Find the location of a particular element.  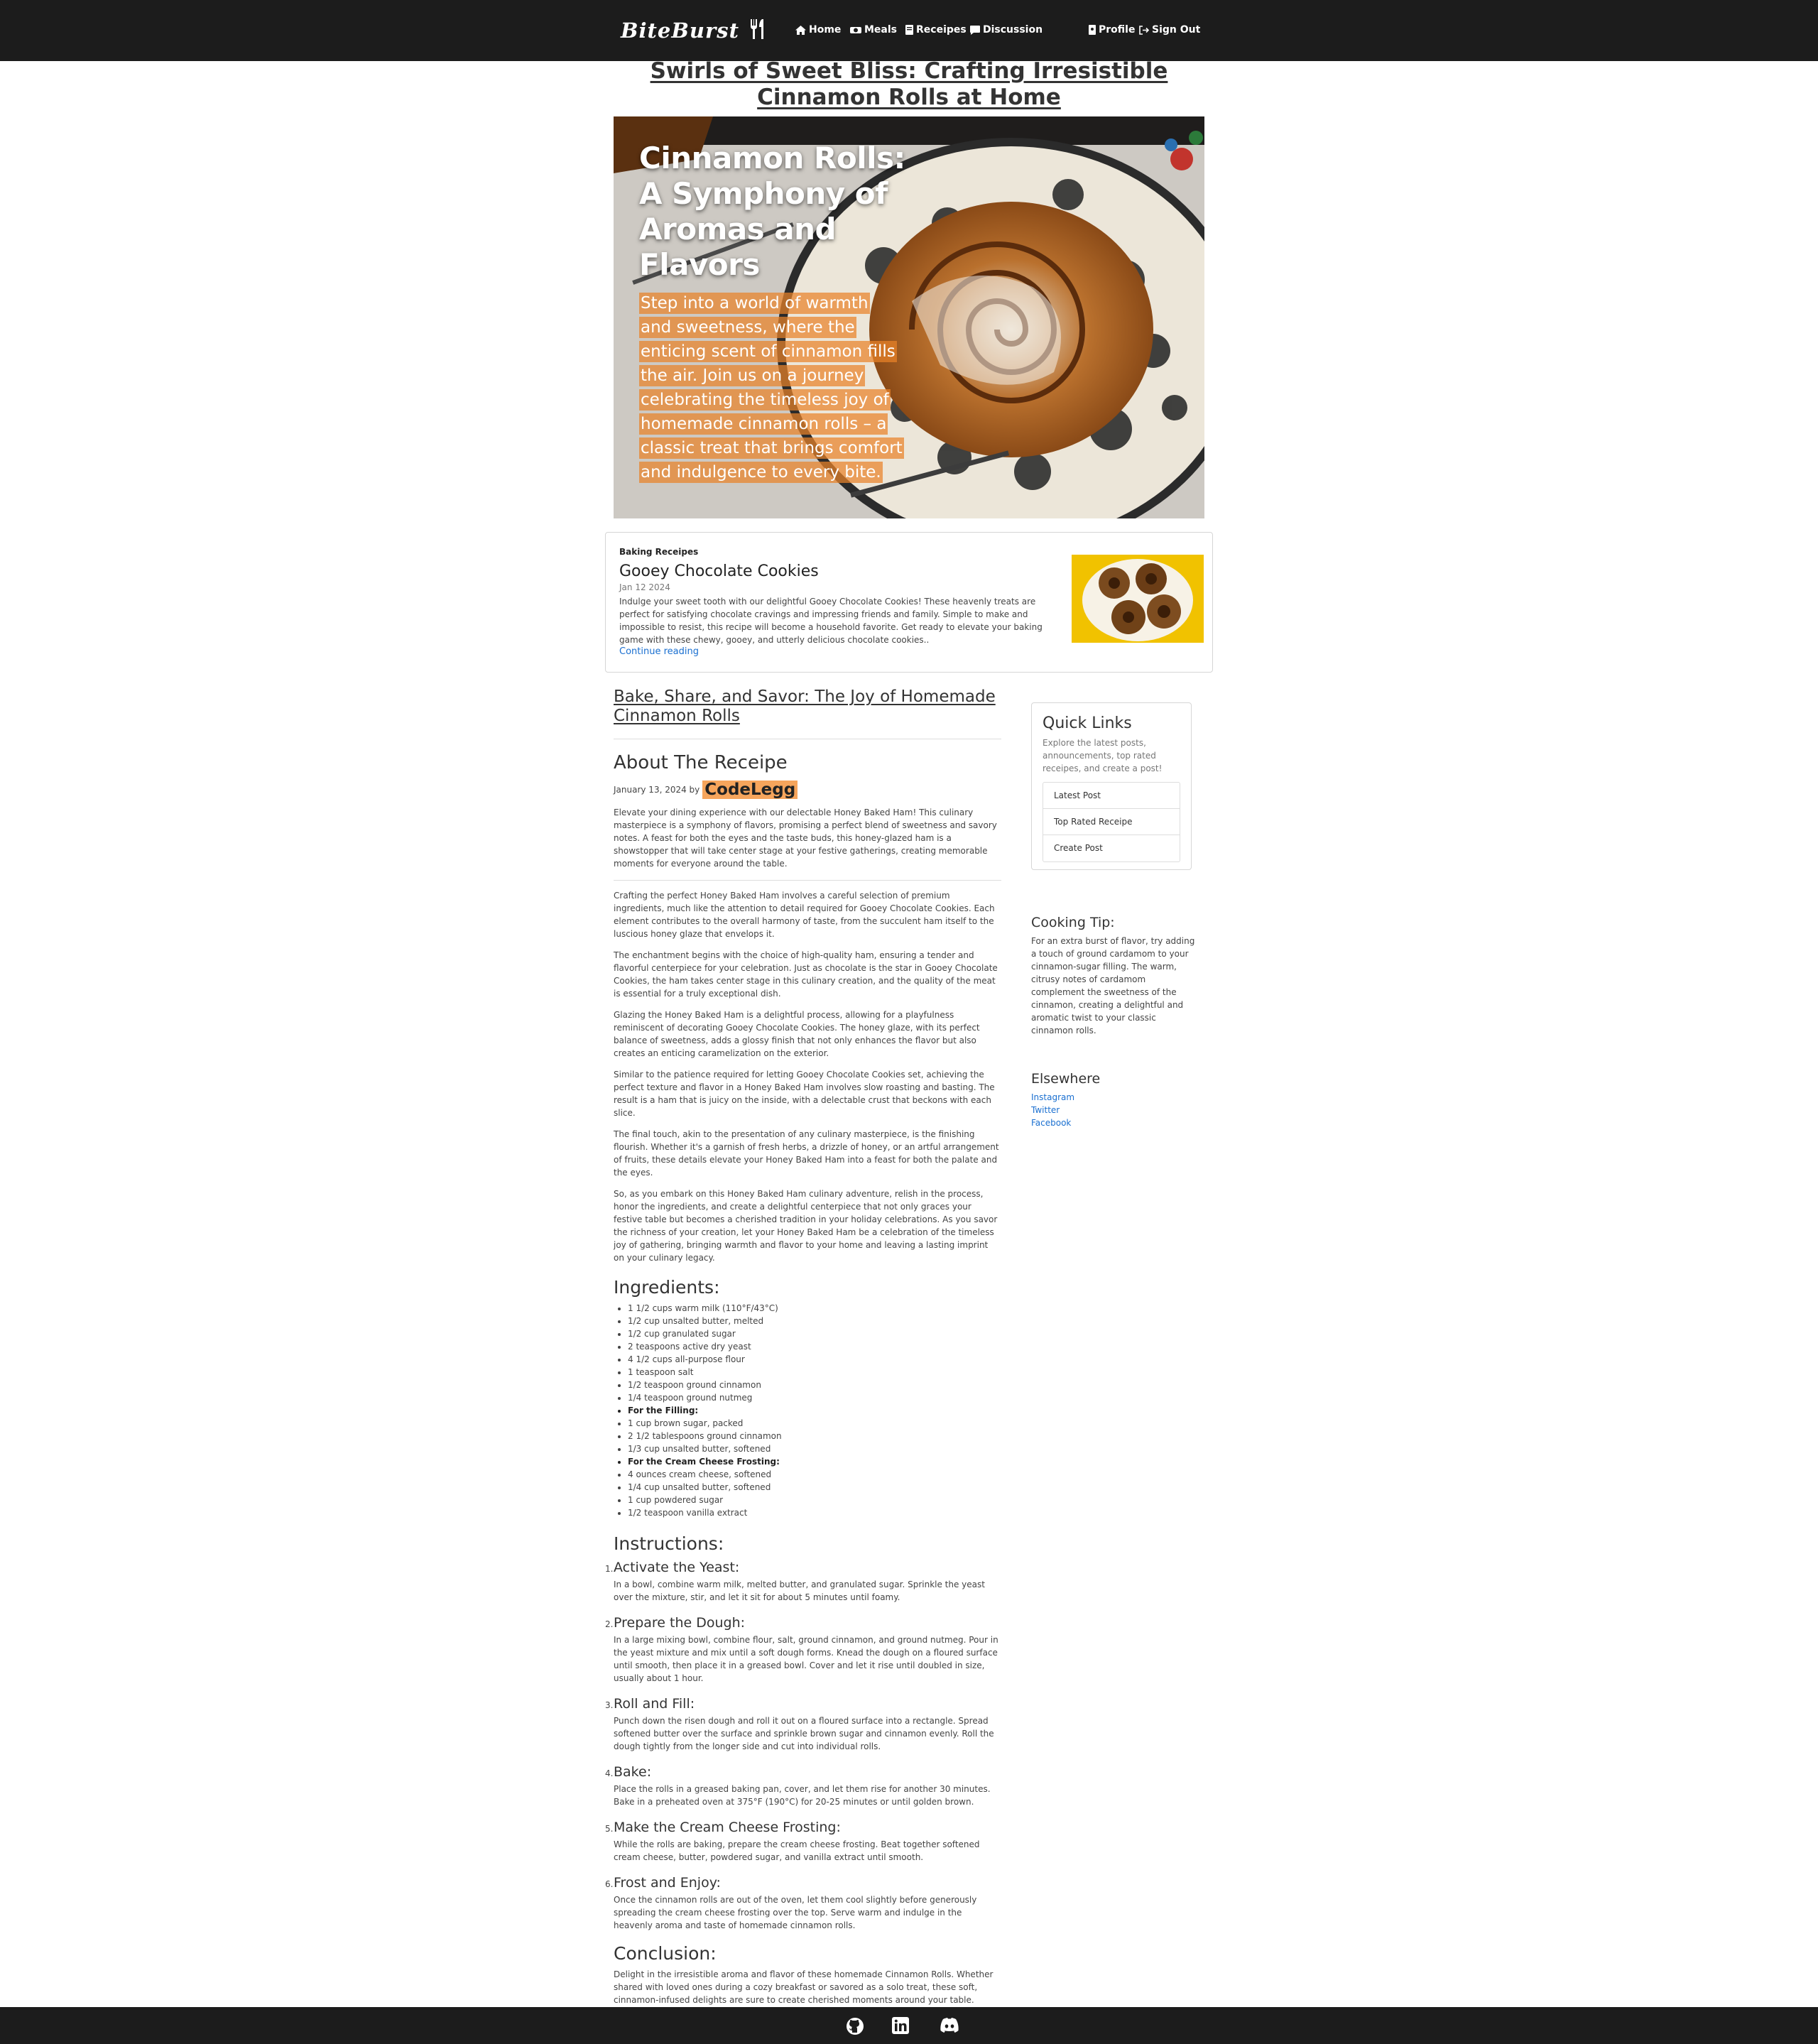

nav-receipes-label: Receipes is located at coordinates (942, 30).